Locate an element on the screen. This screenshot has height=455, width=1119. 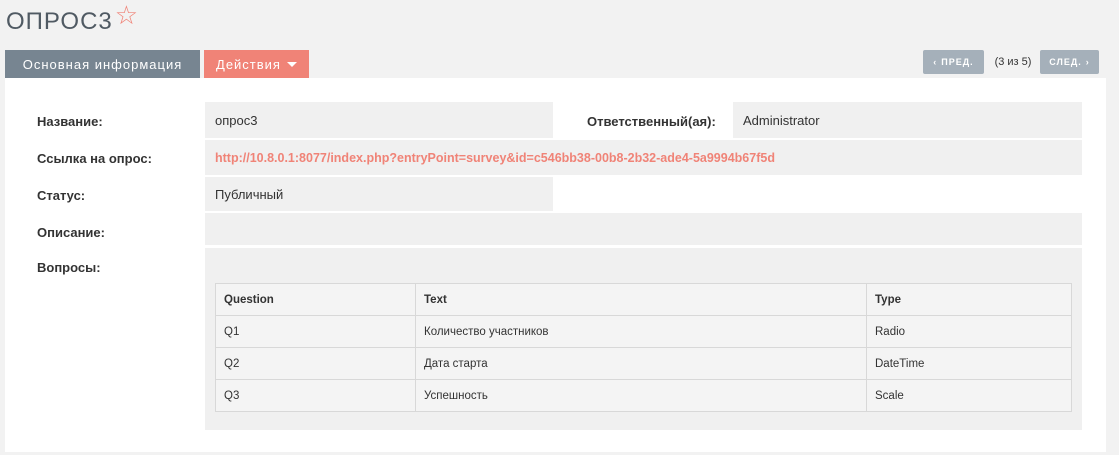
table-row: Q3 Успешность Scale is located at coordinates (643, 395).